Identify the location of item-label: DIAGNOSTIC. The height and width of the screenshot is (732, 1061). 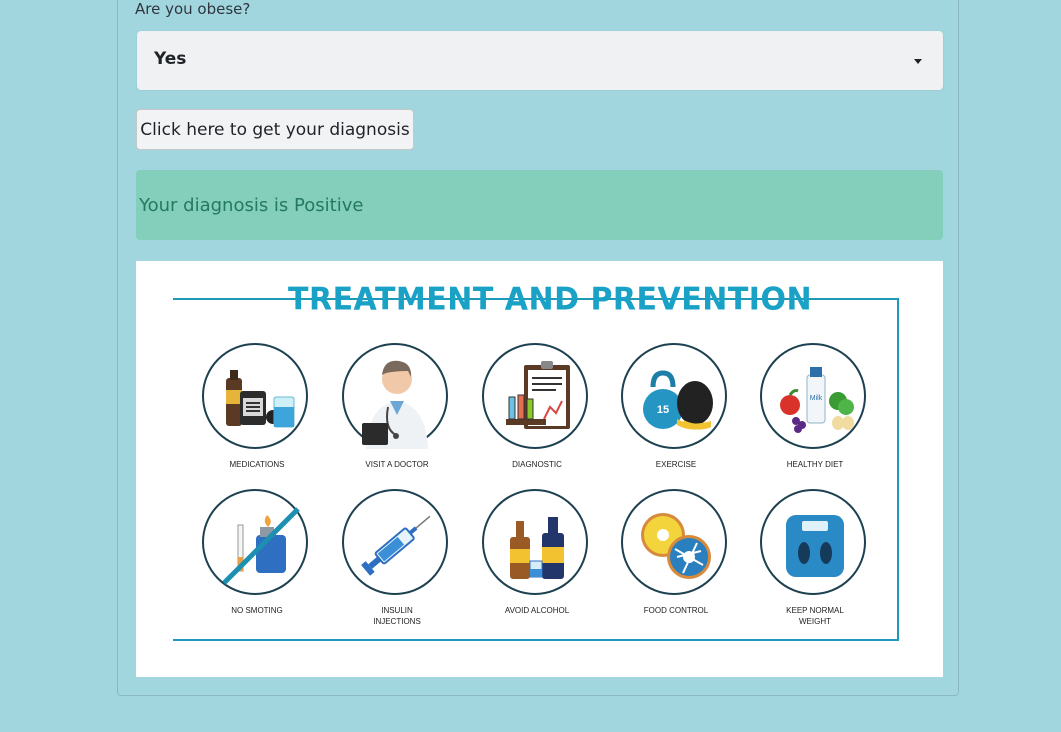
(537, 464).